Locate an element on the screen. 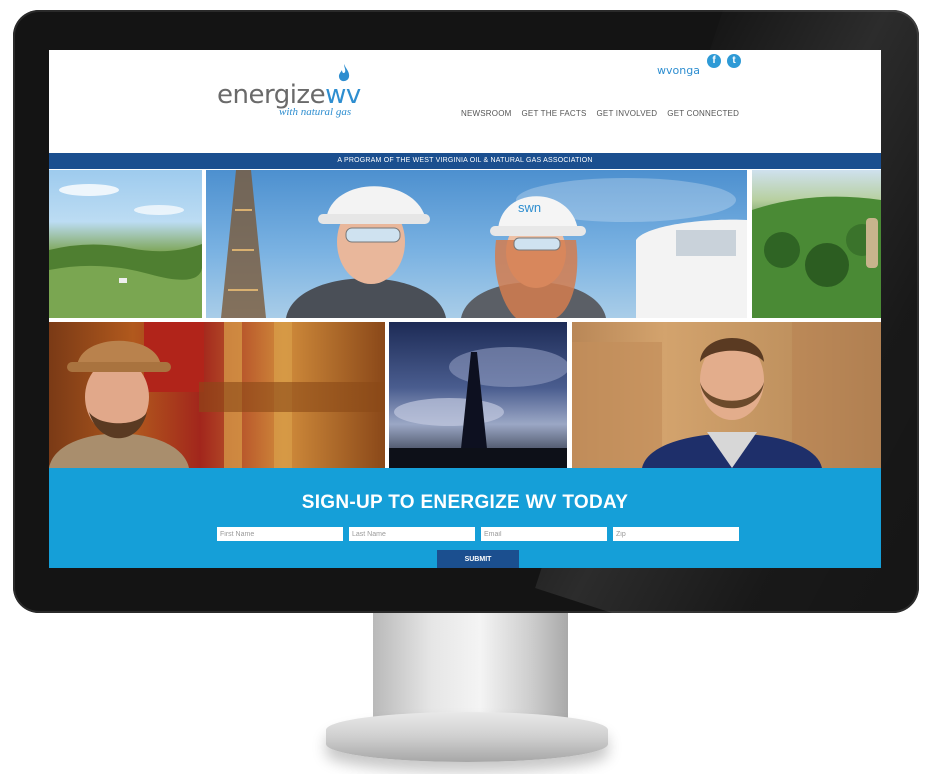 This screenshot has height=774, width=926. drilling-rig-photo is located at coordinates (478, 395).